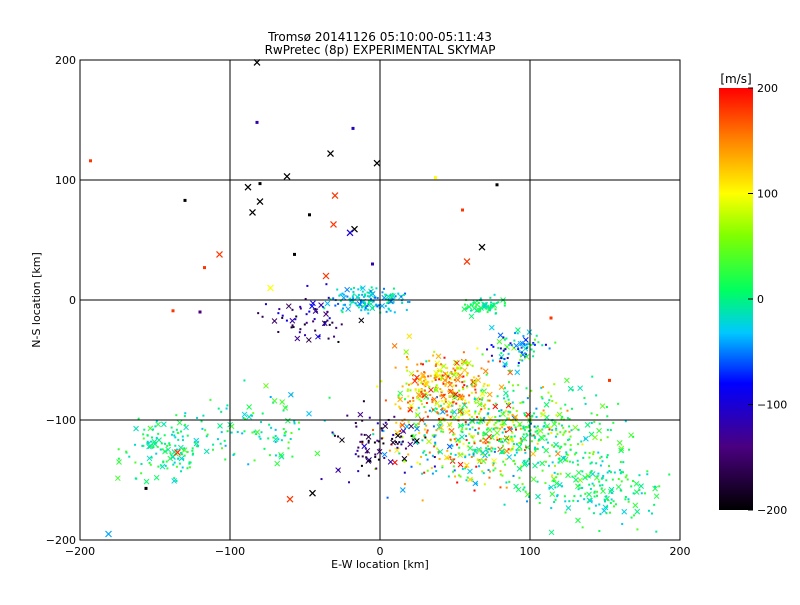 The width and height of the screenshot is (800, 605). What do you see at coordinates (379, 37) in the screenshot?
I see `chart-title: Tromsø 20141126 05:10:00-05:11:43` at bounding box center [379, 37].